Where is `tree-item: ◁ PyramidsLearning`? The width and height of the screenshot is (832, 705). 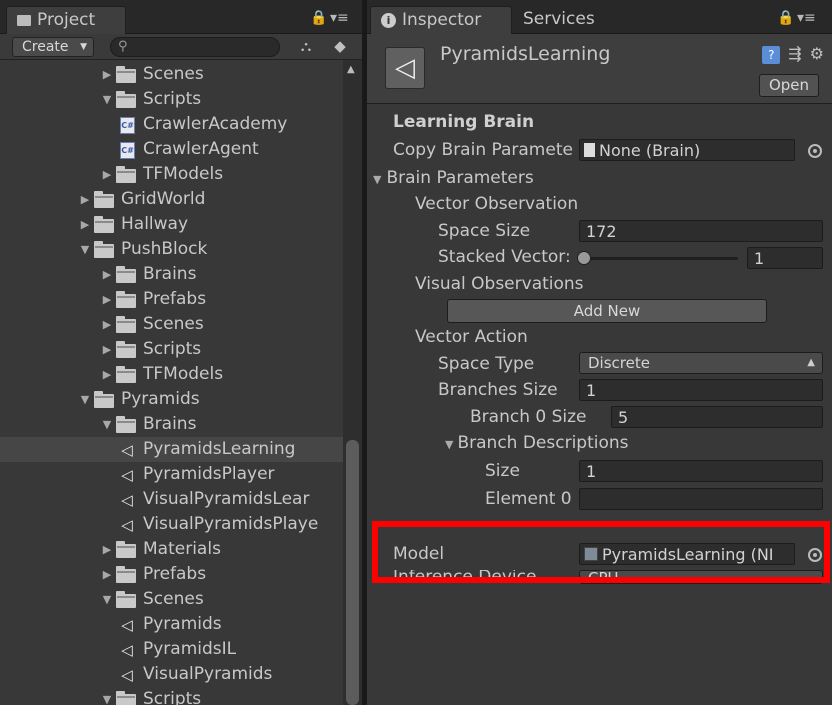
tree-item: ◁ PyramidsLearning is located at coordinates (171, 449).